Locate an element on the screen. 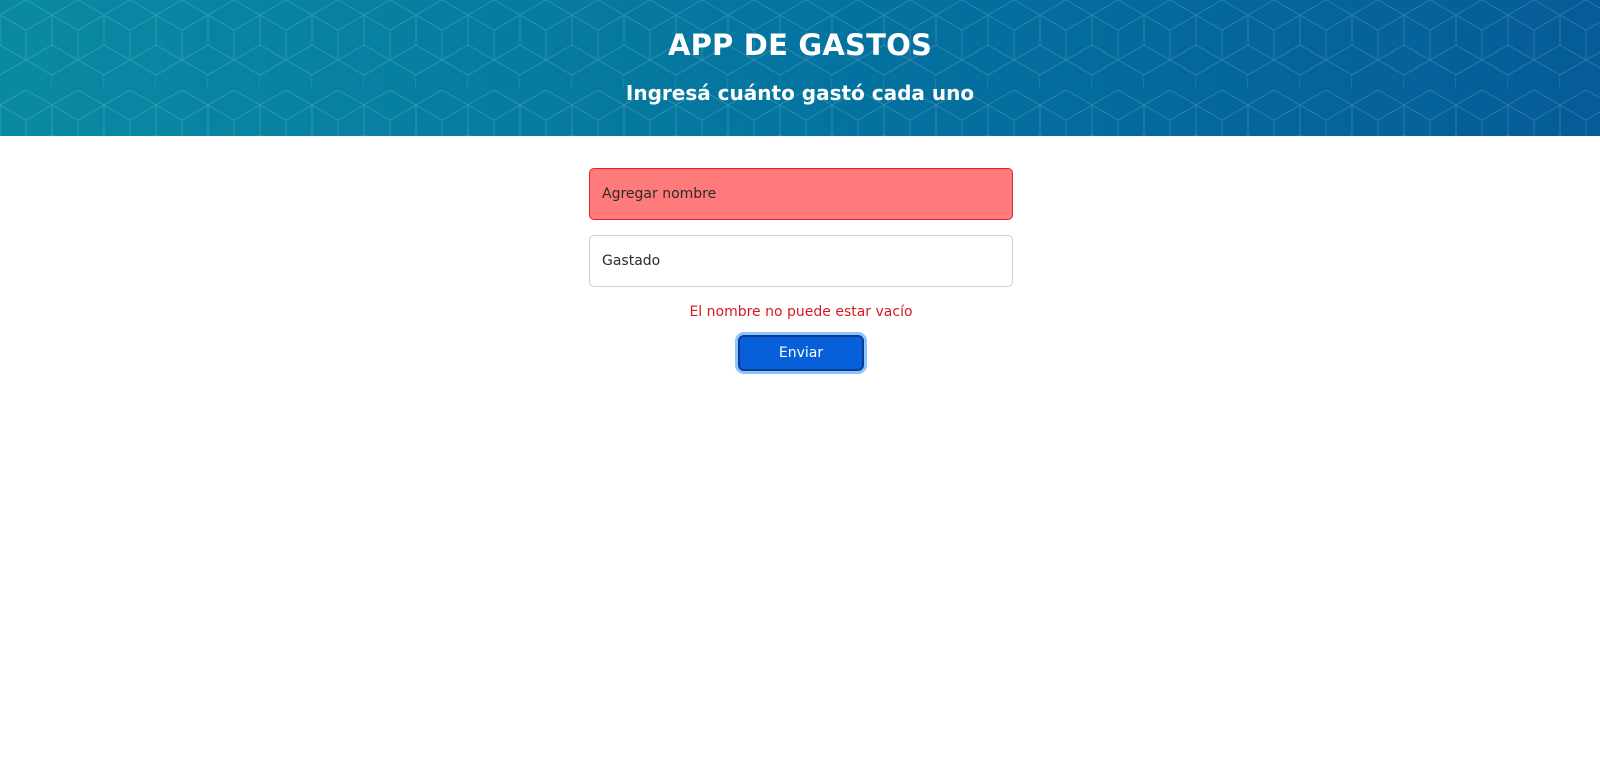 This screenshot has height=761, width=1600. name-error-message: El nombre no puede estar vacío is located at coordinates (801, 312).